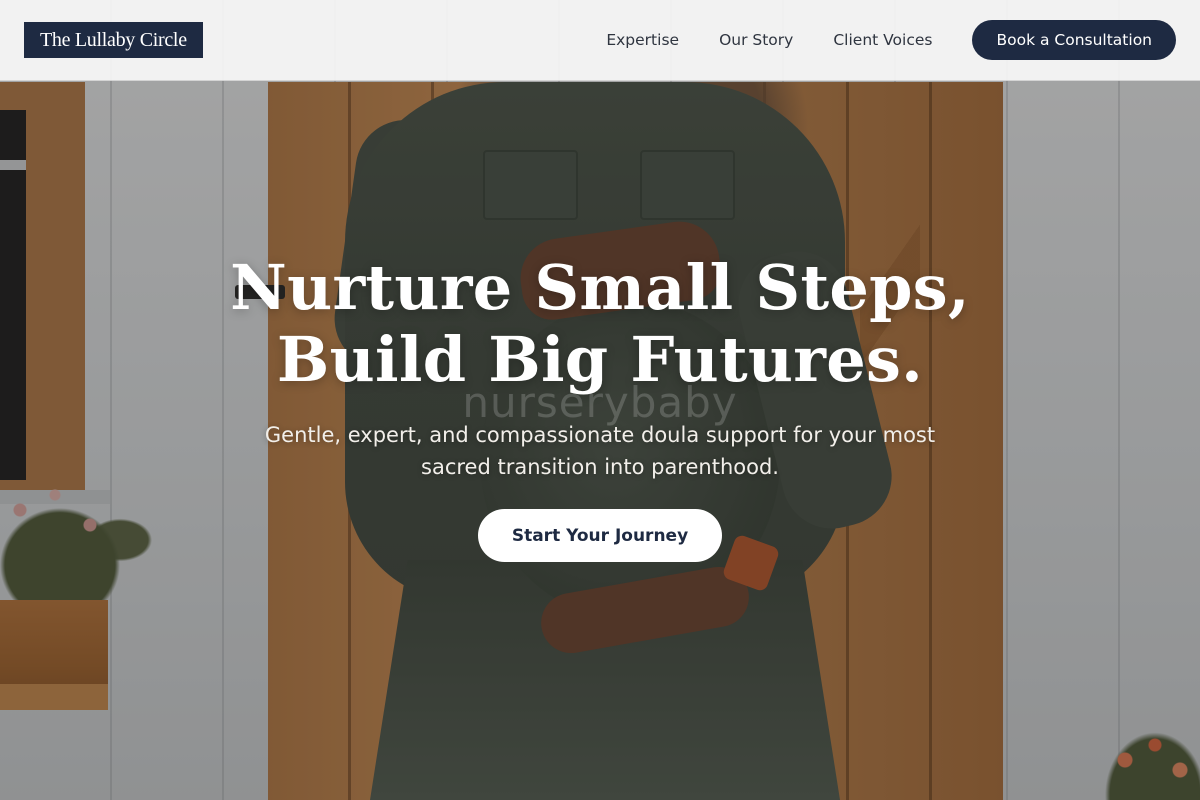 This screenshot has height=800, width=1200. Describe the element at coordinates (600, 535) in the screenshot. I see `start-journey-button: Start Your Journey` at that location.